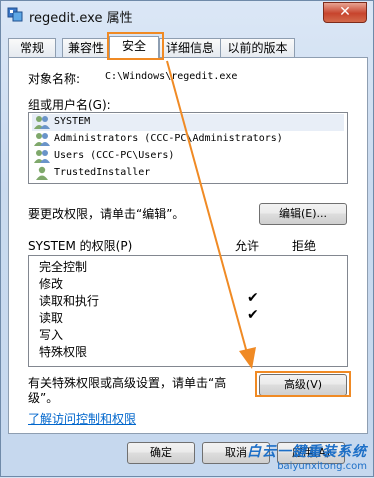  I want to click on close-button: ✕, so click(345, 12).